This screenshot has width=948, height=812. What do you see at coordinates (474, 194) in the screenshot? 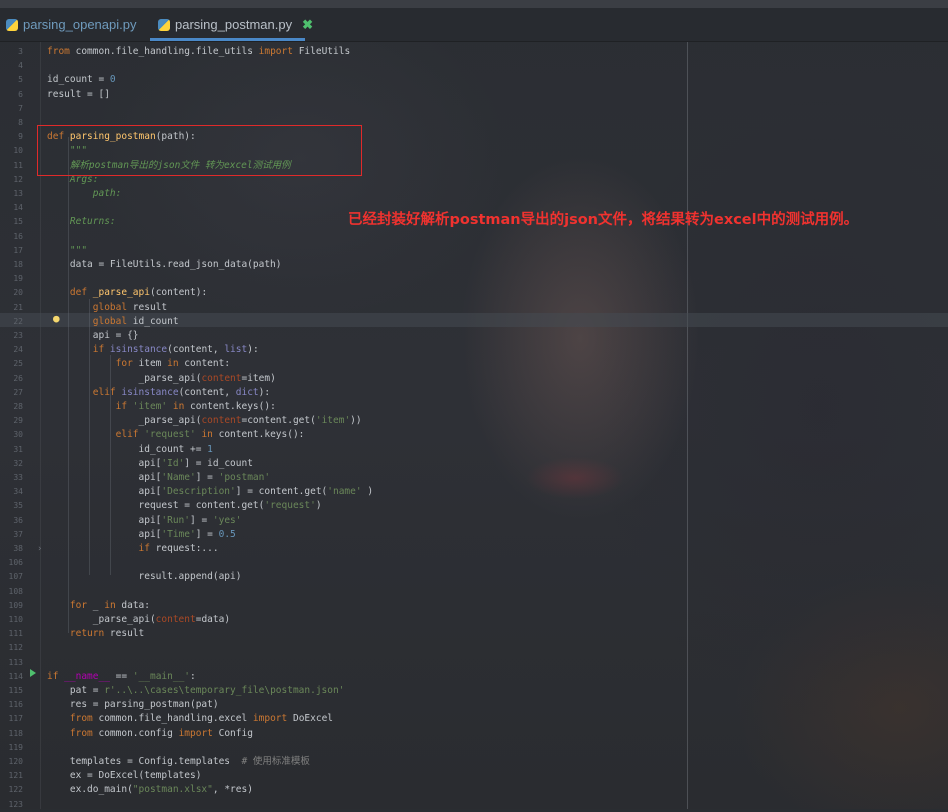
I see `code-line: 13 path:` at bounding box center [474, 194].